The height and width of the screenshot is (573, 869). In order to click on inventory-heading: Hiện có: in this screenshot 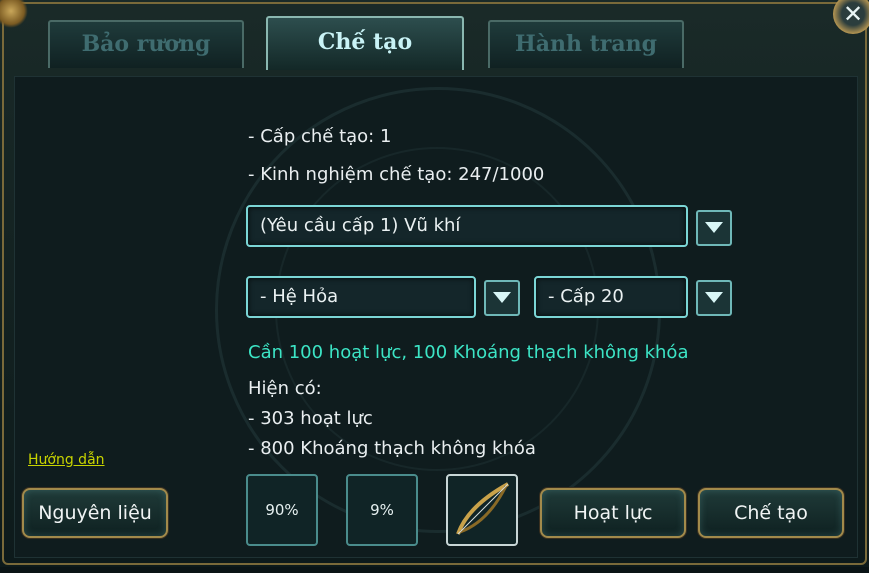, I will do `click(285, 388)`.